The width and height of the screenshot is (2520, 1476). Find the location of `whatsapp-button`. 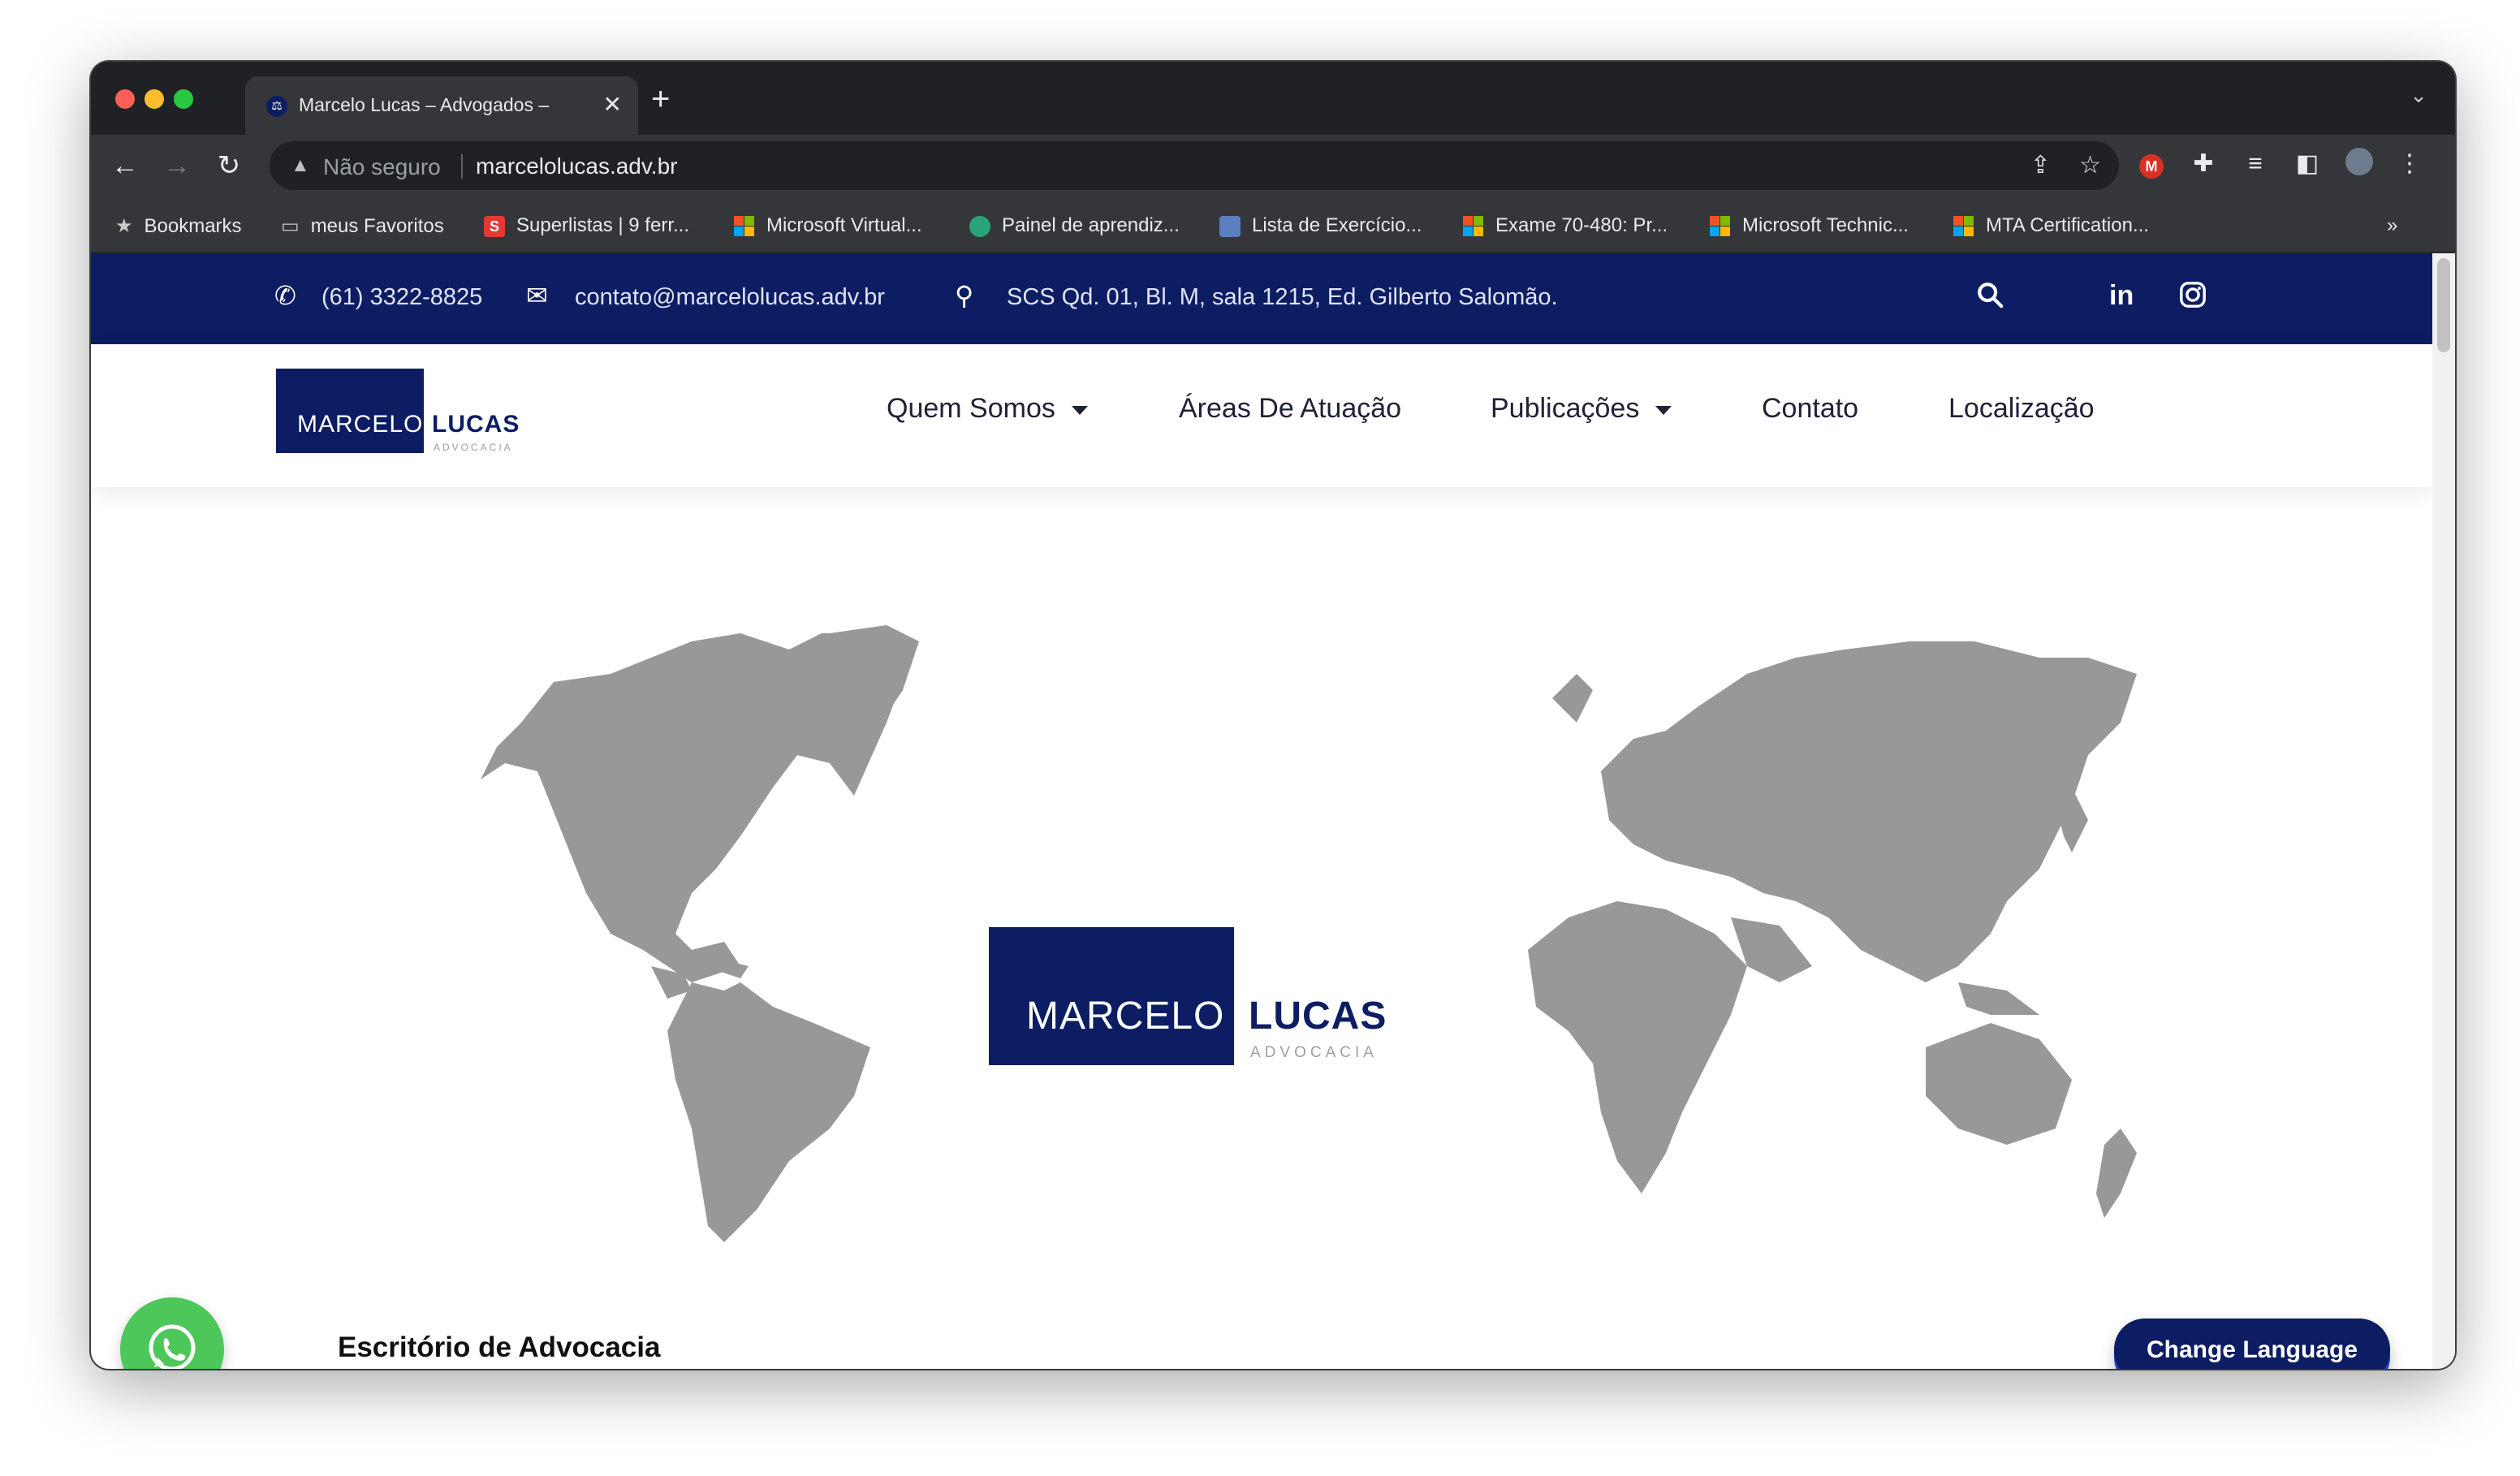

whatsapp-button is located at coordinates (172, 1333).